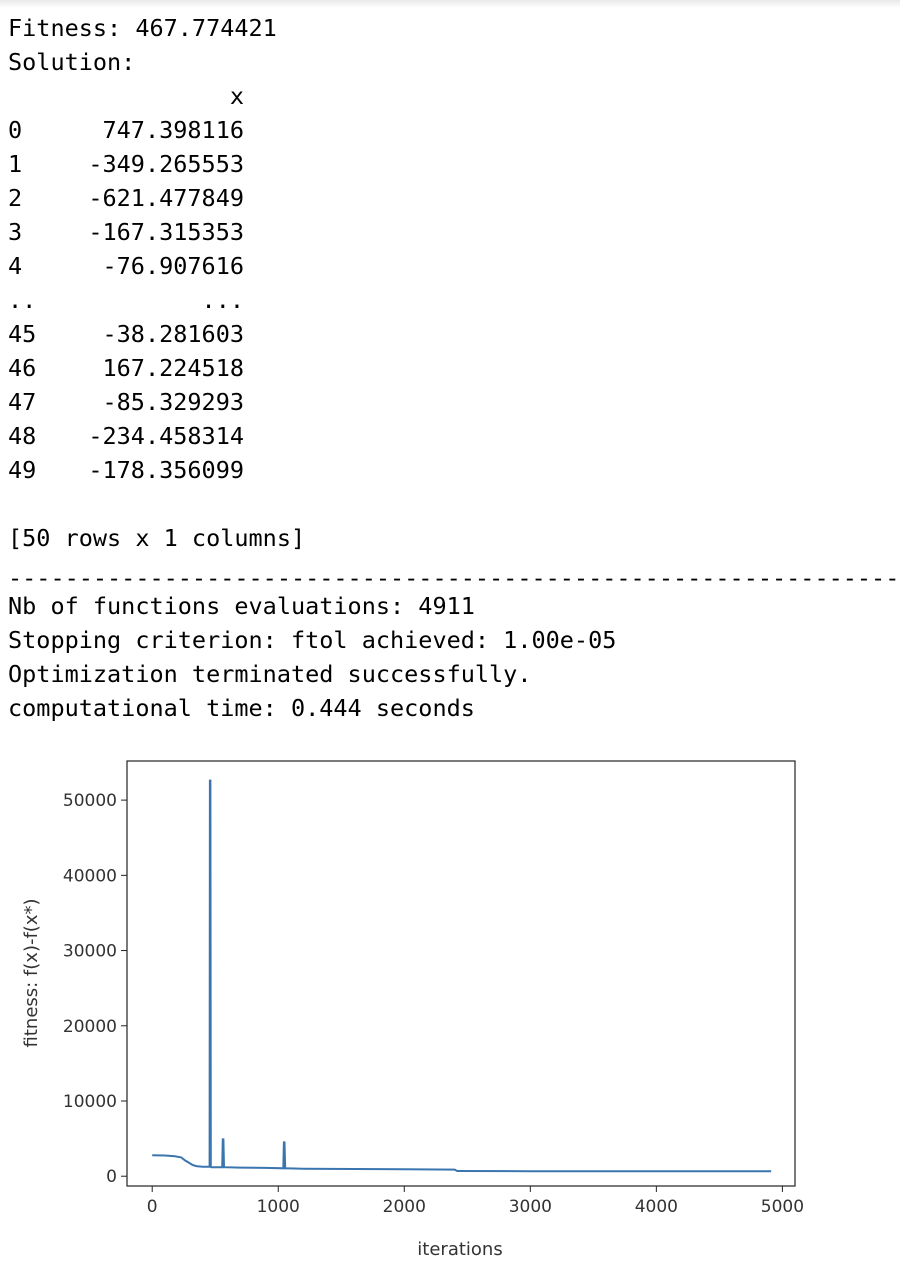 This screenshot has width=900, height=1264. Describe the element at coordinates (22, 300) in the screenshot. I see `row-index: ..` at that location.